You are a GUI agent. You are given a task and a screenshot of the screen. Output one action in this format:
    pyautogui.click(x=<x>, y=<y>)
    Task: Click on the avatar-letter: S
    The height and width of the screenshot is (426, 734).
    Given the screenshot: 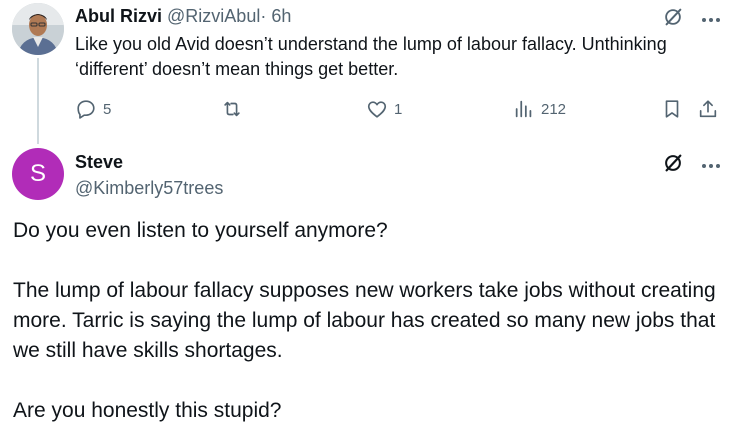 What is the action you would take?
    pyautogui.click(x=37, y=173)
    